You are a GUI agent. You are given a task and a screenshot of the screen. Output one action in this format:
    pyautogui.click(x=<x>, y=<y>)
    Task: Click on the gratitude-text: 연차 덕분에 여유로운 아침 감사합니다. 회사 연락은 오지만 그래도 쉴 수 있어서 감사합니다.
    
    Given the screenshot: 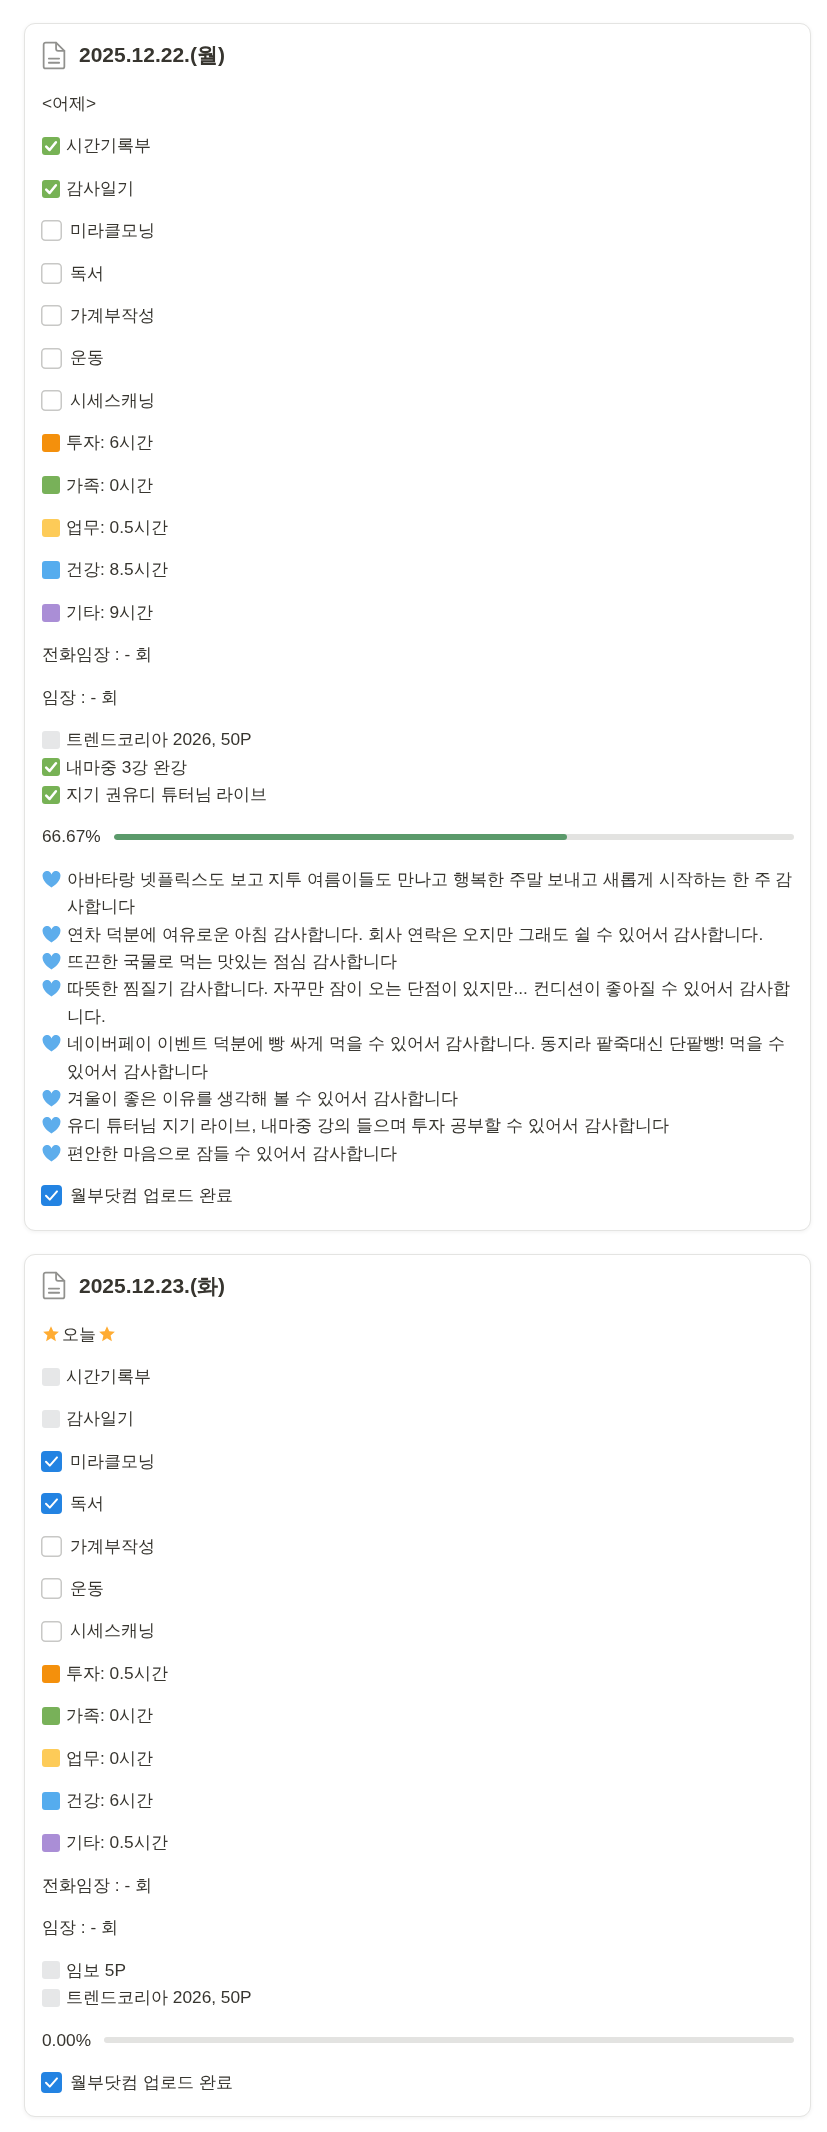 What is the action you would take?
    pyautogui.click(x=416, y=934)
    